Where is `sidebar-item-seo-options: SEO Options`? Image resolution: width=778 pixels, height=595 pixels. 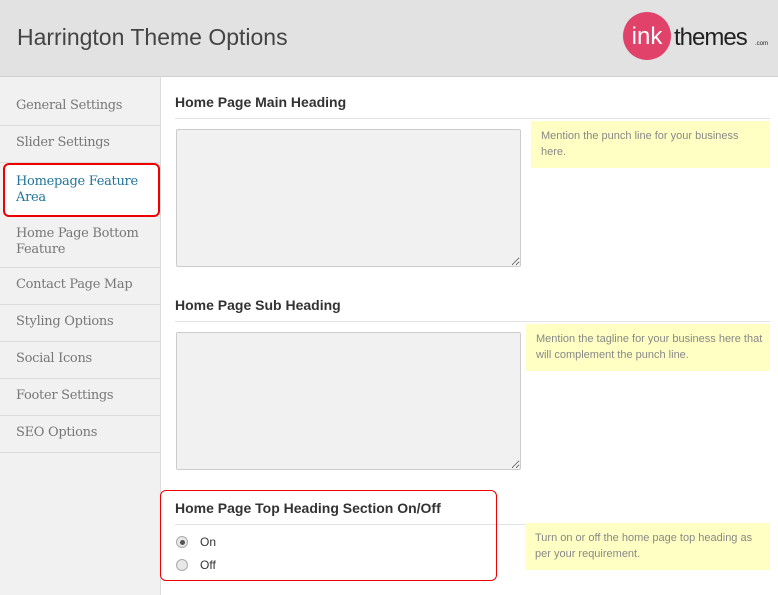 sidebar-item-seo-options: SEO Options is located at coordinates (80, 434).